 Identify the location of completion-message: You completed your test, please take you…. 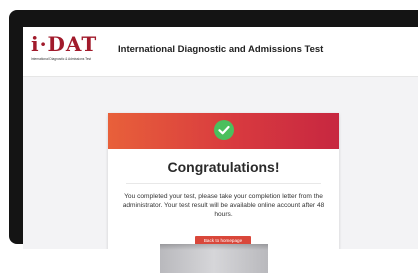
(223, 205).